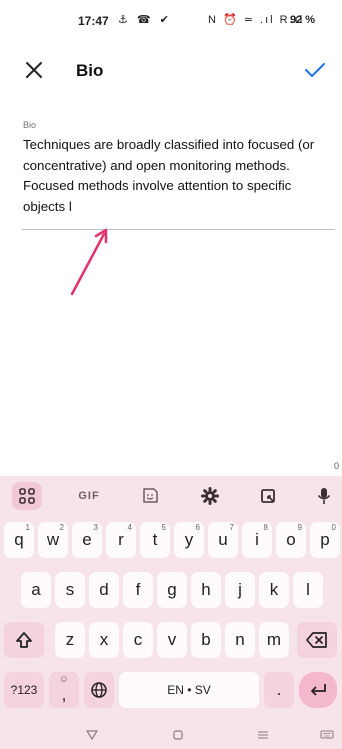 The height and width of the screenshot is (749, 342). I want to click on key-w: w2, so click(53, 540).